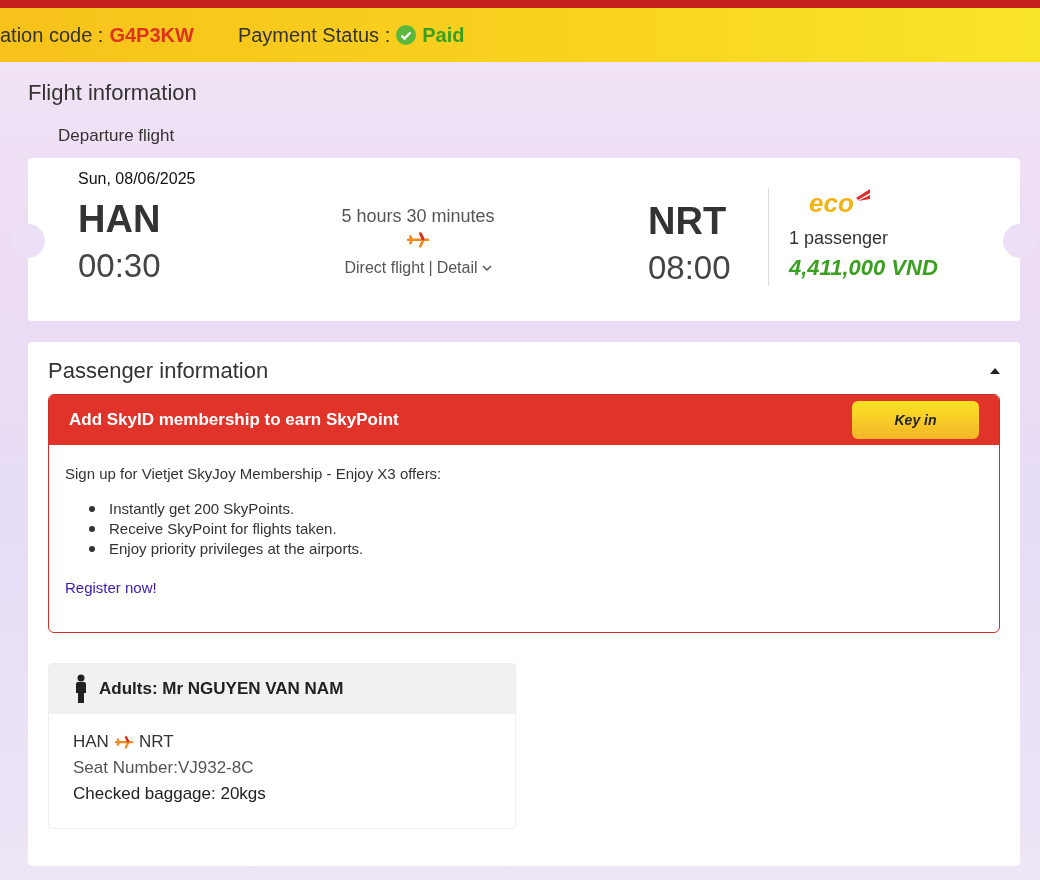  Describe the element at coordinates (158, 371) in the screenshot. I see `panel-title: Passenger information` at that location.